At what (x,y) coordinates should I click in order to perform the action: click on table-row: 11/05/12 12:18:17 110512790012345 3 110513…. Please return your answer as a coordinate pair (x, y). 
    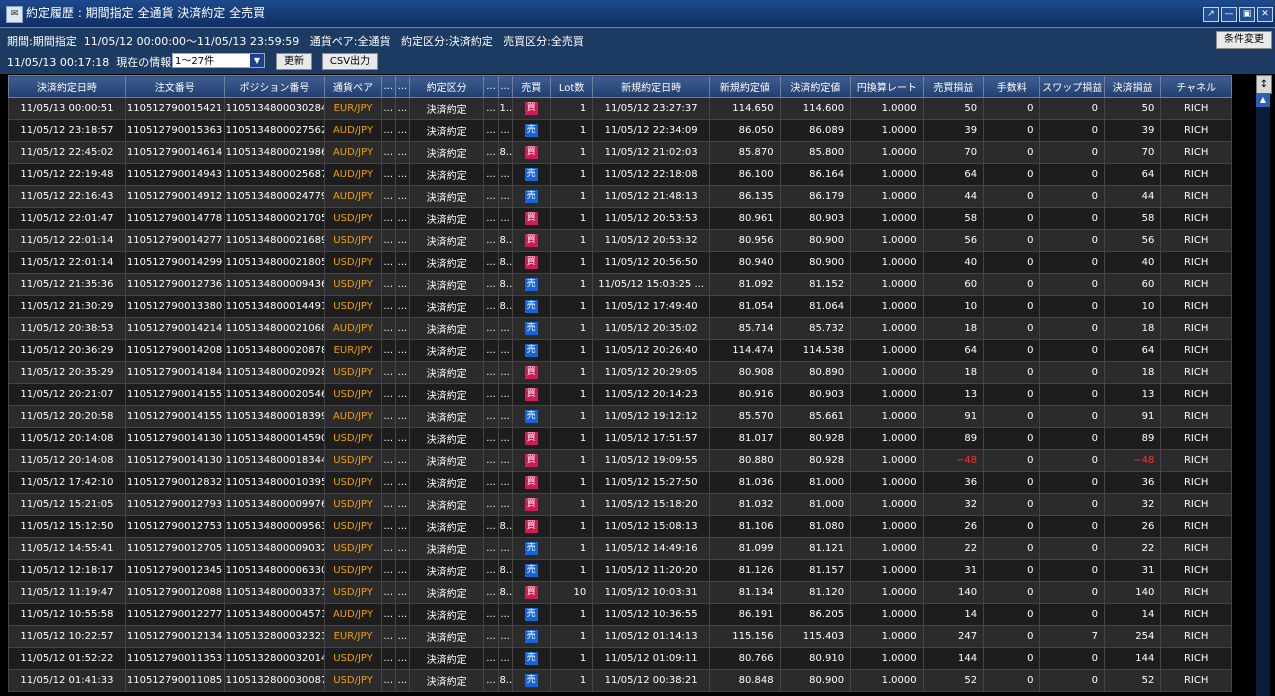
    Looking at the image, I should click on (620, 570).